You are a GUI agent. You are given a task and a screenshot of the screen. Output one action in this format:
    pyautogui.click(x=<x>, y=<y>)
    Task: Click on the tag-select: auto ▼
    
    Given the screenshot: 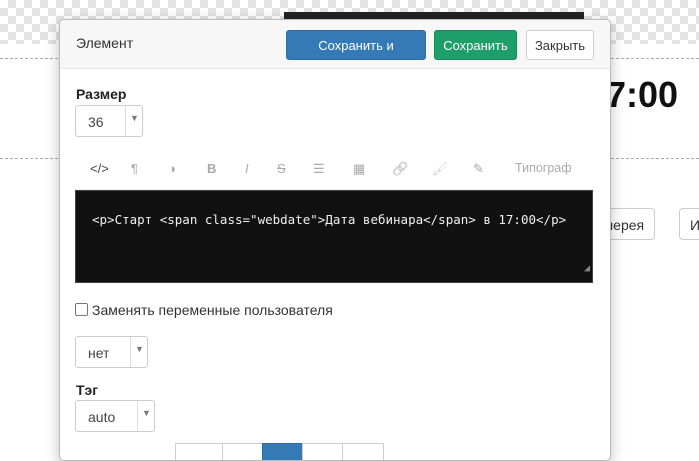 What is the action you would take?
    pyautogui.click(x=115, y=416)
    